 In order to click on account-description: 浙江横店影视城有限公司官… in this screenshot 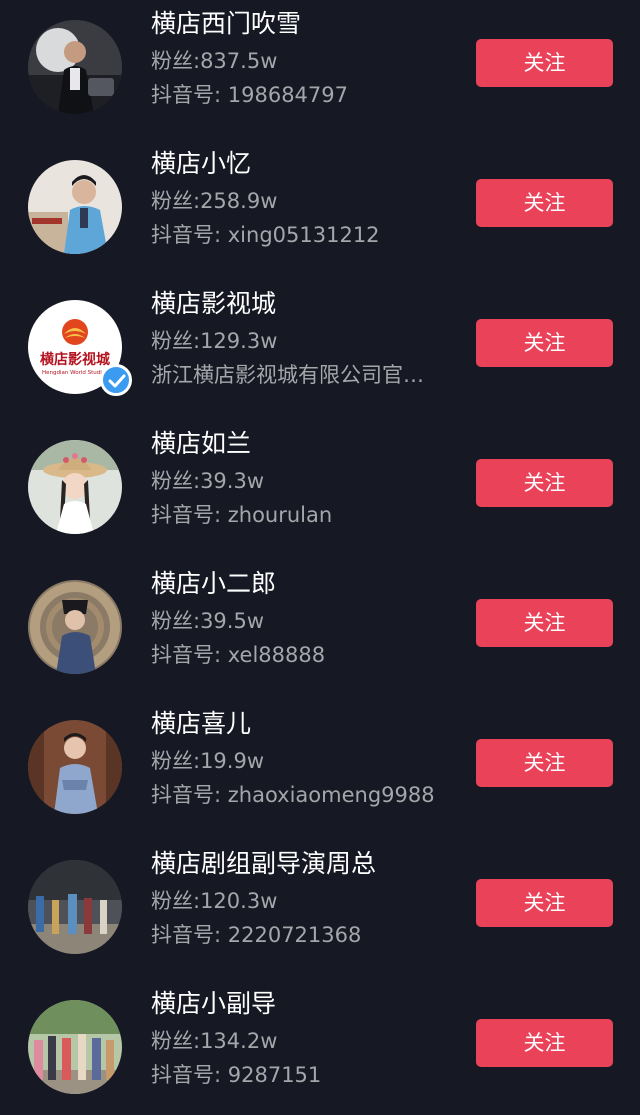, I will do `click(287, 375)`.